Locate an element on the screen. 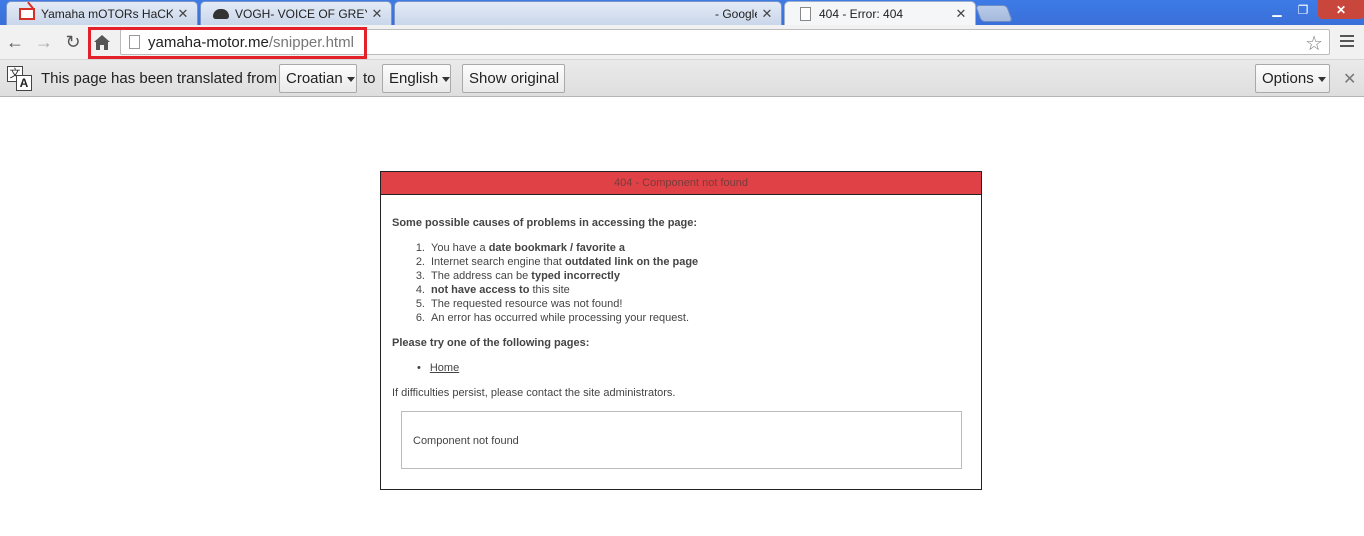 The height and width of the screenshot is (536, 1364). home-link: Home is located at coordinates (444, 368).